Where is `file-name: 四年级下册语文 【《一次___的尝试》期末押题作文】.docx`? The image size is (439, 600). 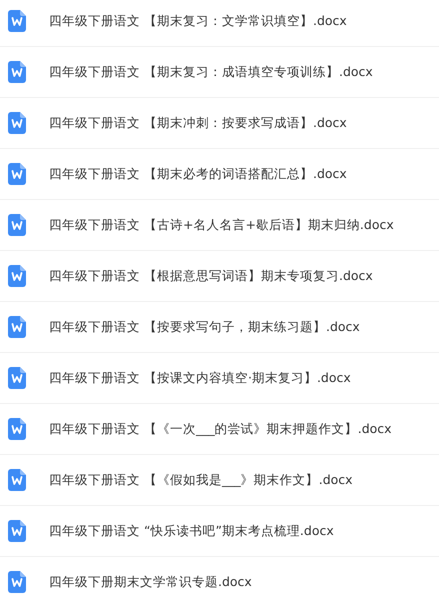
file-name: 四年级下册语文 【《一次___的尝试》期末押题作文】.docx is located at coordinates (220, 429).